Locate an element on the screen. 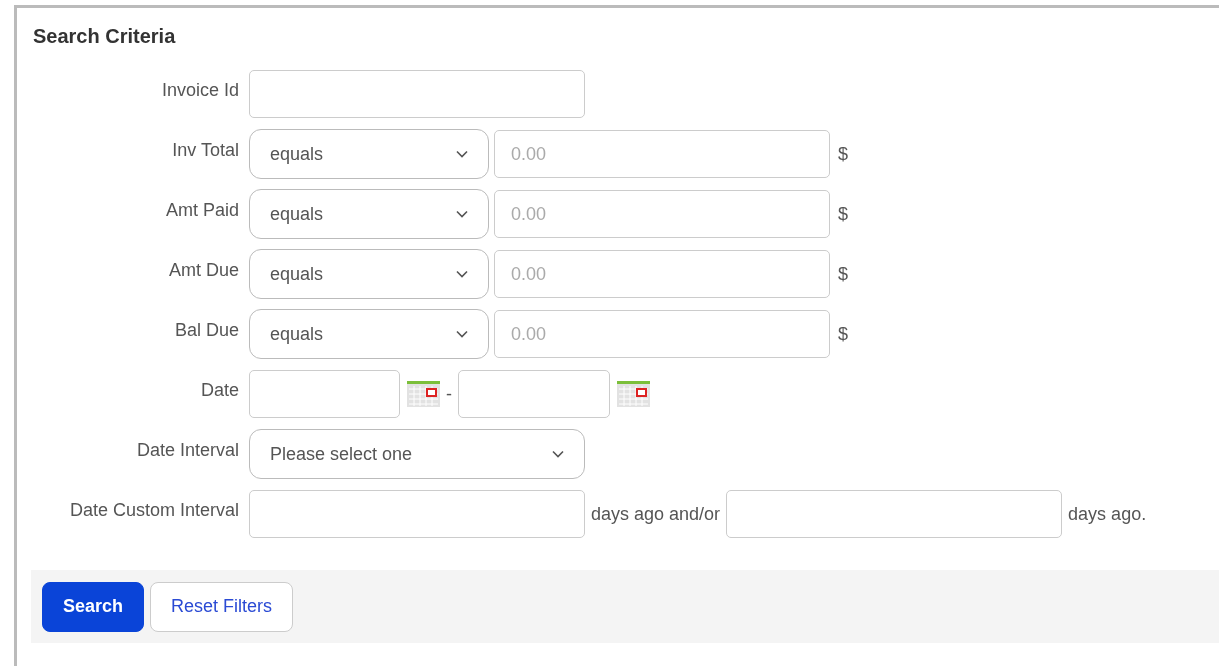  field-label: Amt Due is located at coordinates (203, 270).